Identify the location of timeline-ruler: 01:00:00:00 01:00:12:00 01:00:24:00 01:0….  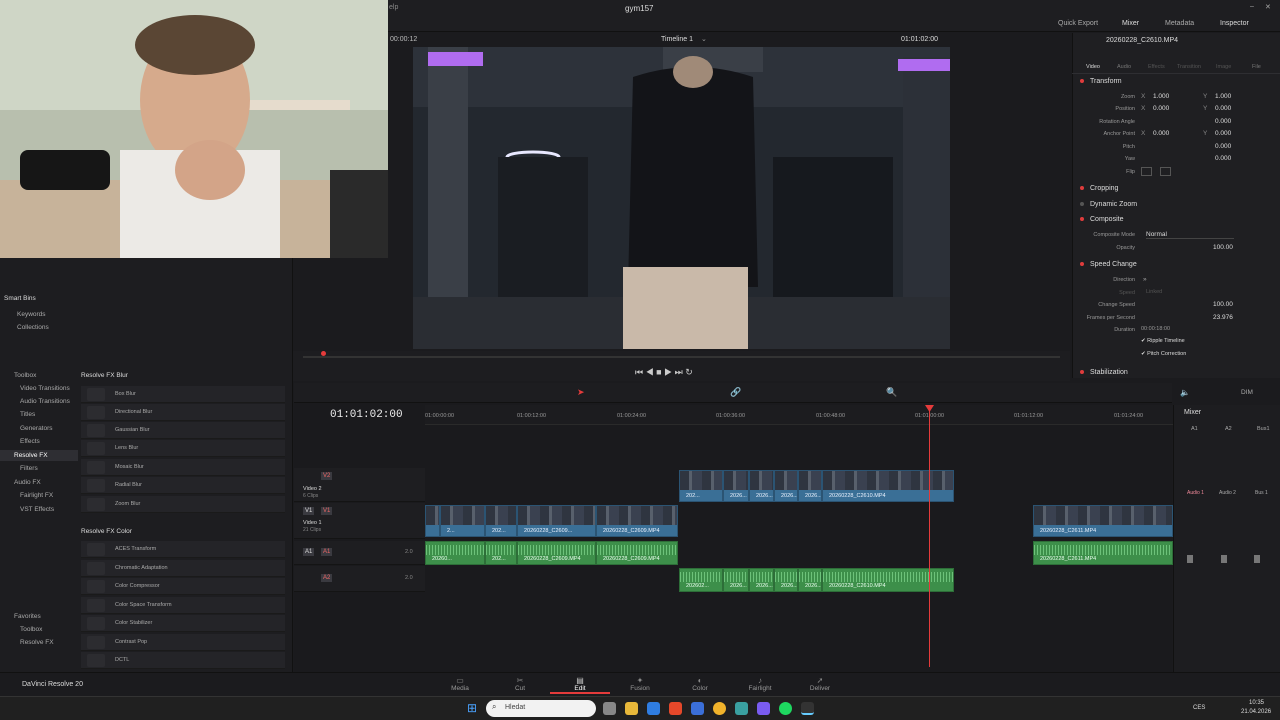
(799, 415).